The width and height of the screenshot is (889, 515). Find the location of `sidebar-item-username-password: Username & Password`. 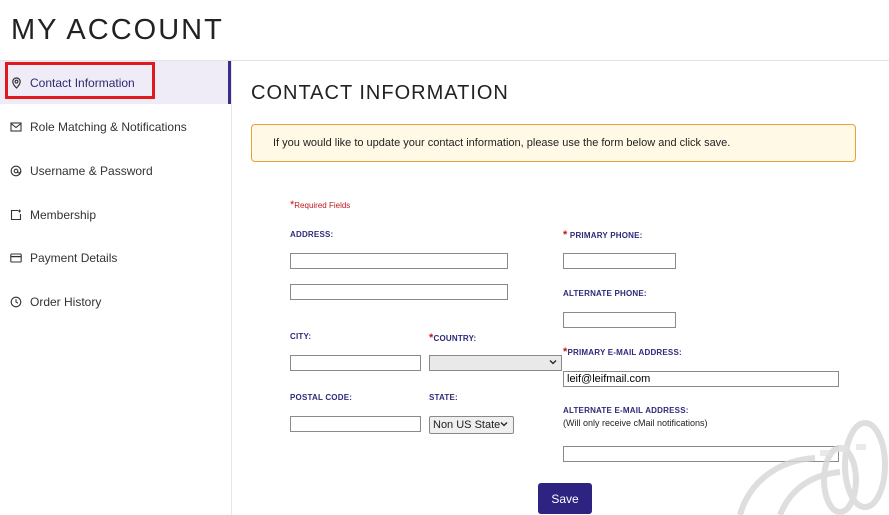

sidebar-item-username-password: Username & Password is located at coordinates (115, 170).